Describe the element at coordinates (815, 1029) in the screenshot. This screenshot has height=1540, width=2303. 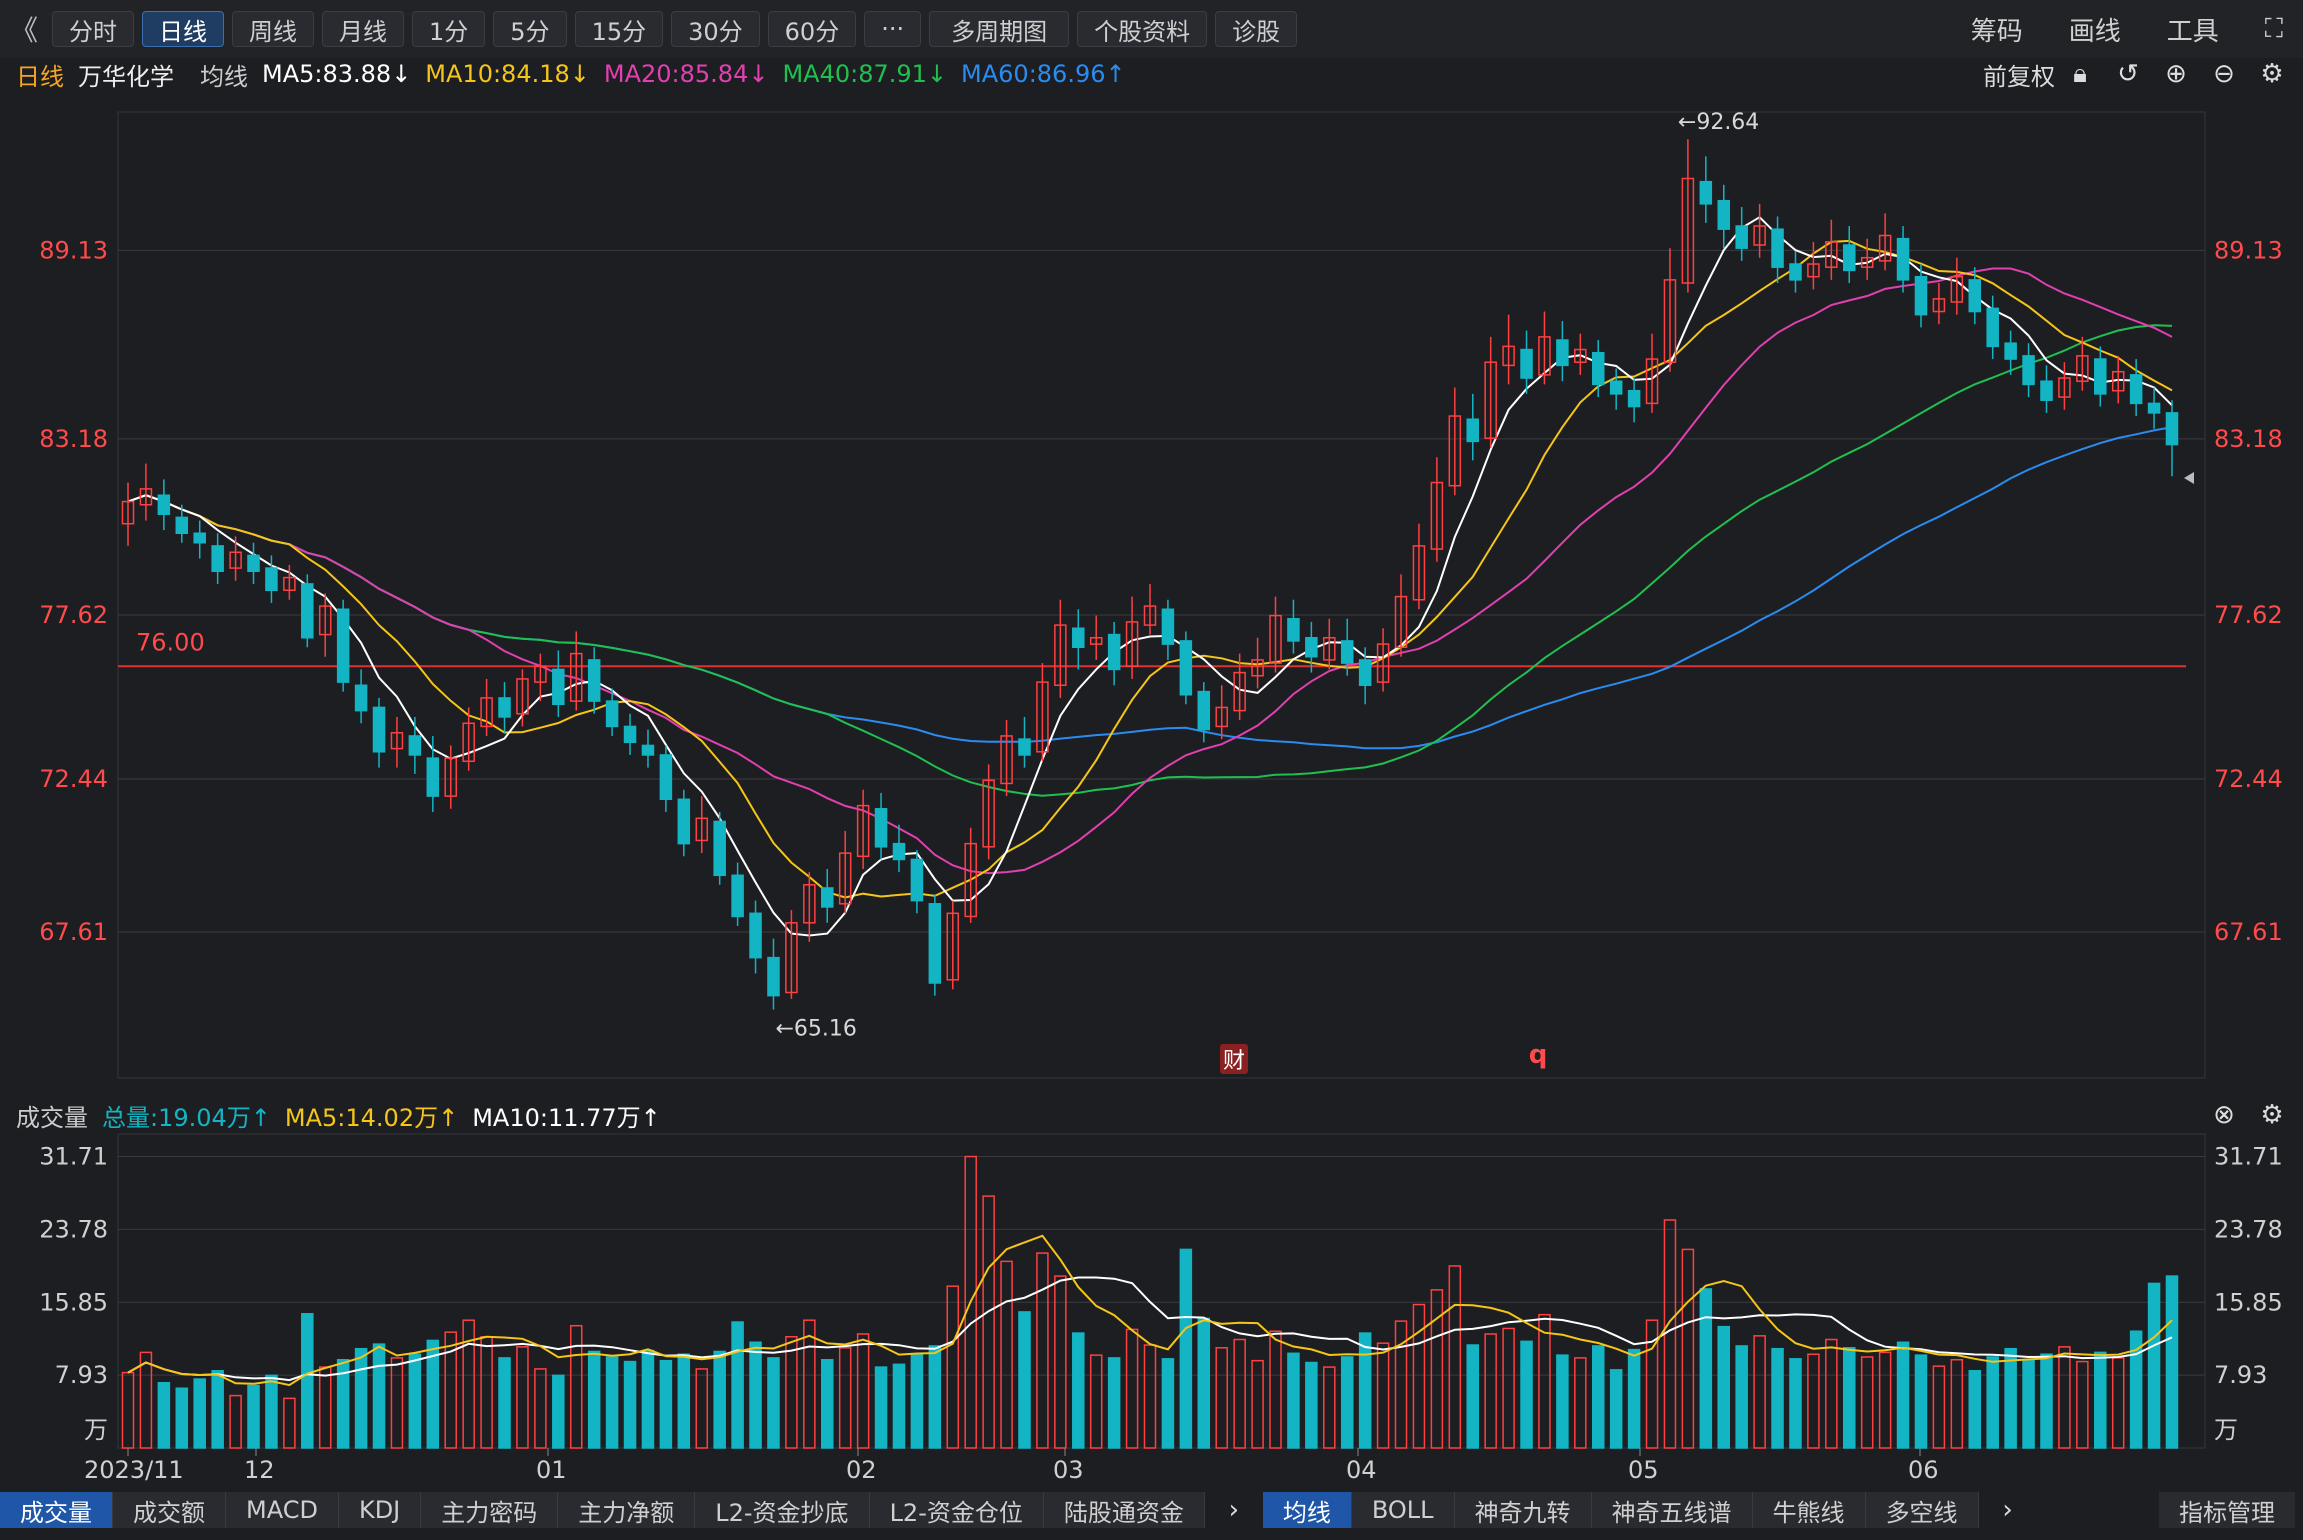
I see `low-price-label: ←65.16` at that location.